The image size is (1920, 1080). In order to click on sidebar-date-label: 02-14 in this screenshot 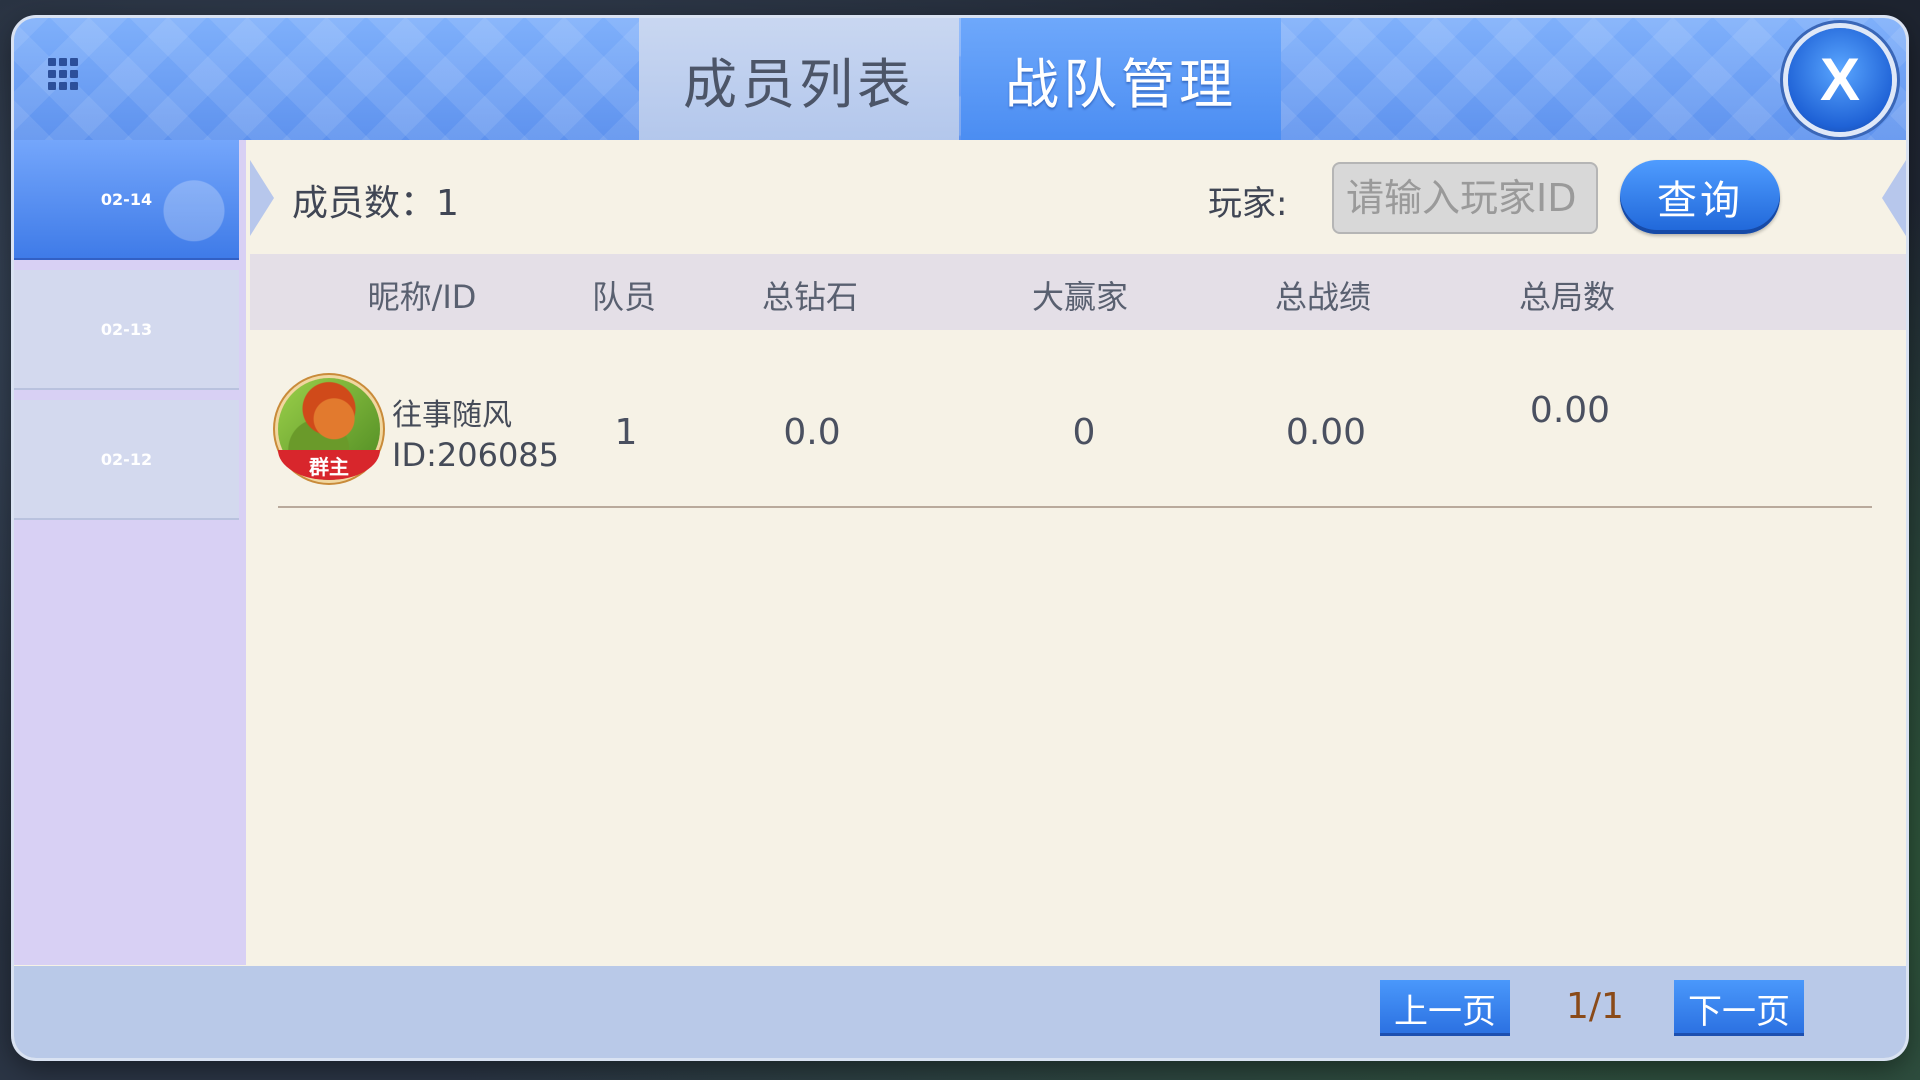, I will do `click(126, 199)`.